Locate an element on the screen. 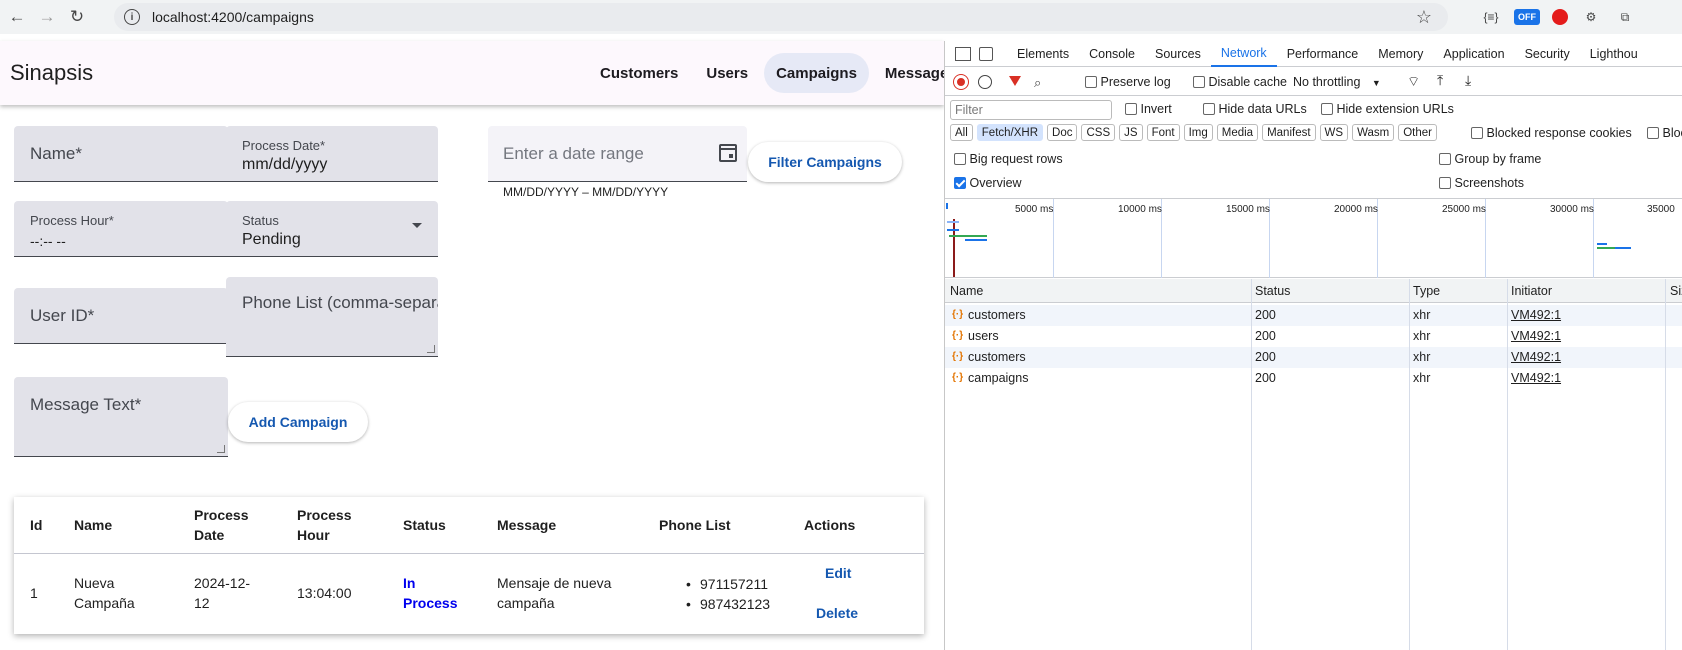 This screenshot has height=650, width=1682. nav-customers: Customers is located at coordinates (639, 73).